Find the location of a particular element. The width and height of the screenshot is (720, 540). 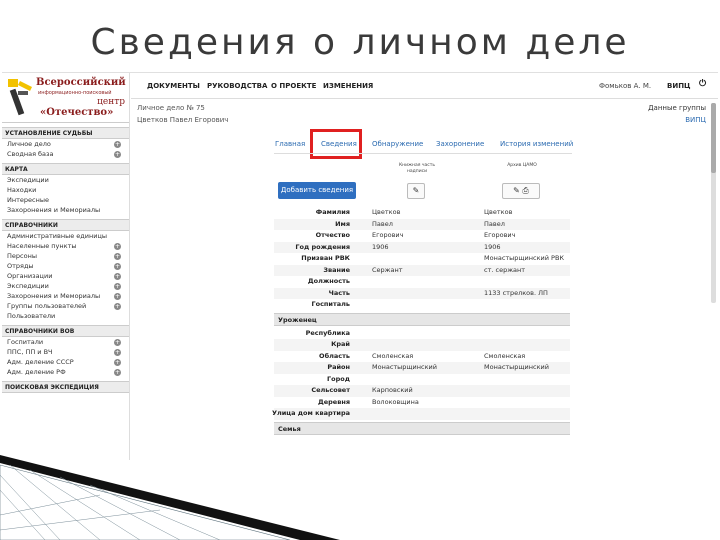

row-label: Деревня is located at coordinates (333, 401).